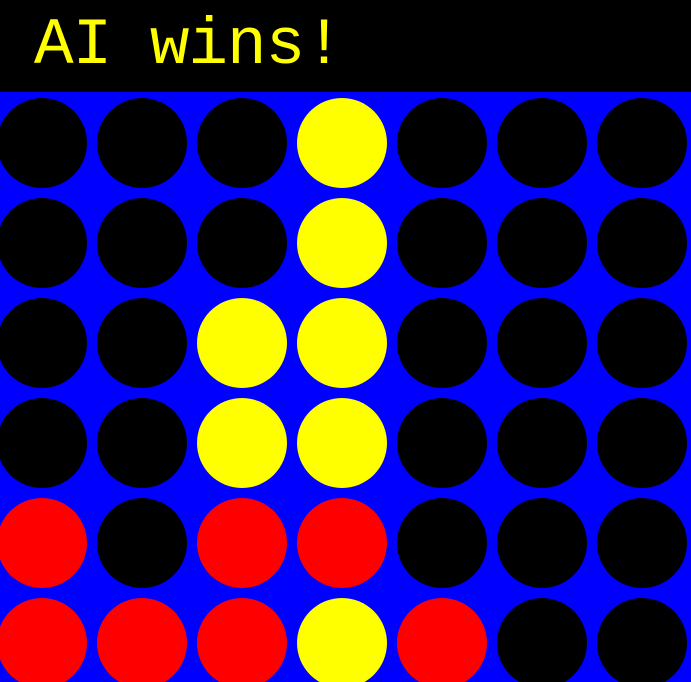  What do you see at coordinates (142, 243) in the screenshot?
I see `board-cell-r2-c2-empty` at bounding box center [142, 243].